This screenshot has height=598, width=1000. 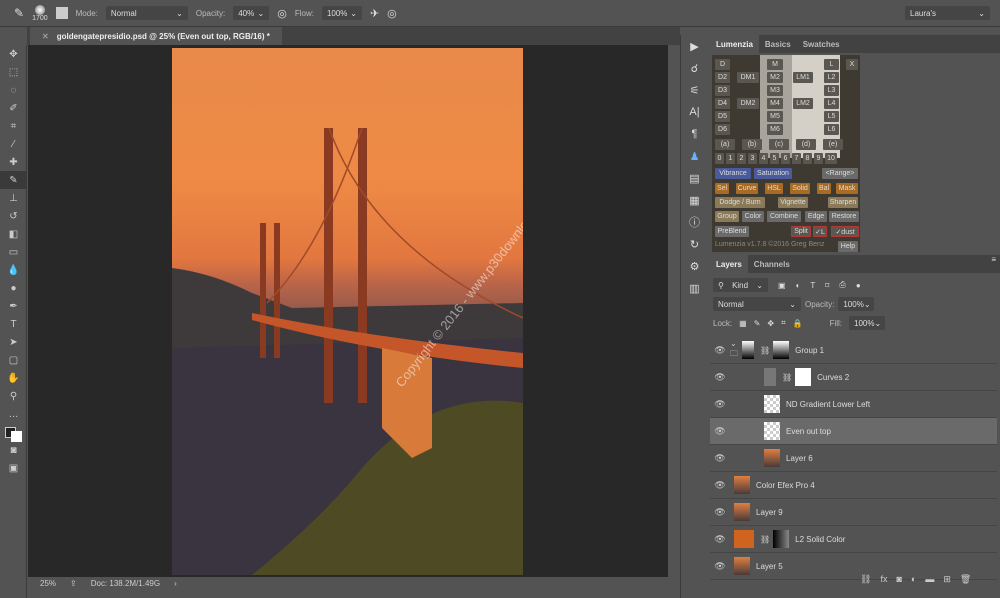 I want to click on layer-row: 👁 Color Efex Pro 4, so click(x=853, y=485).